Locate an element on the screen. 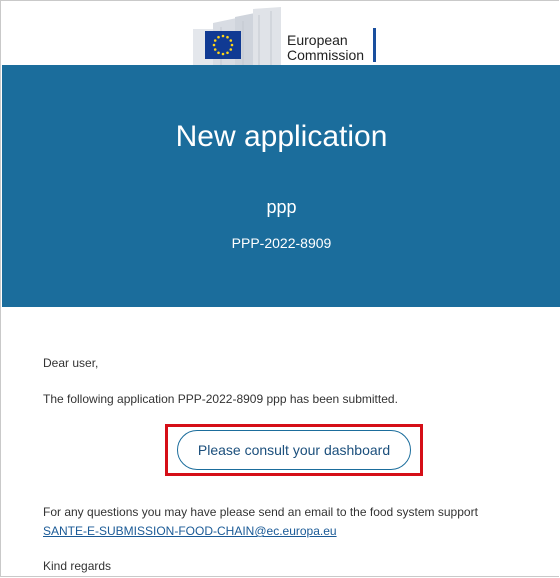 Image resolution: width=560 pixels, height=578 pixels. eu-flag-icon is located at coordinates (237, 36).